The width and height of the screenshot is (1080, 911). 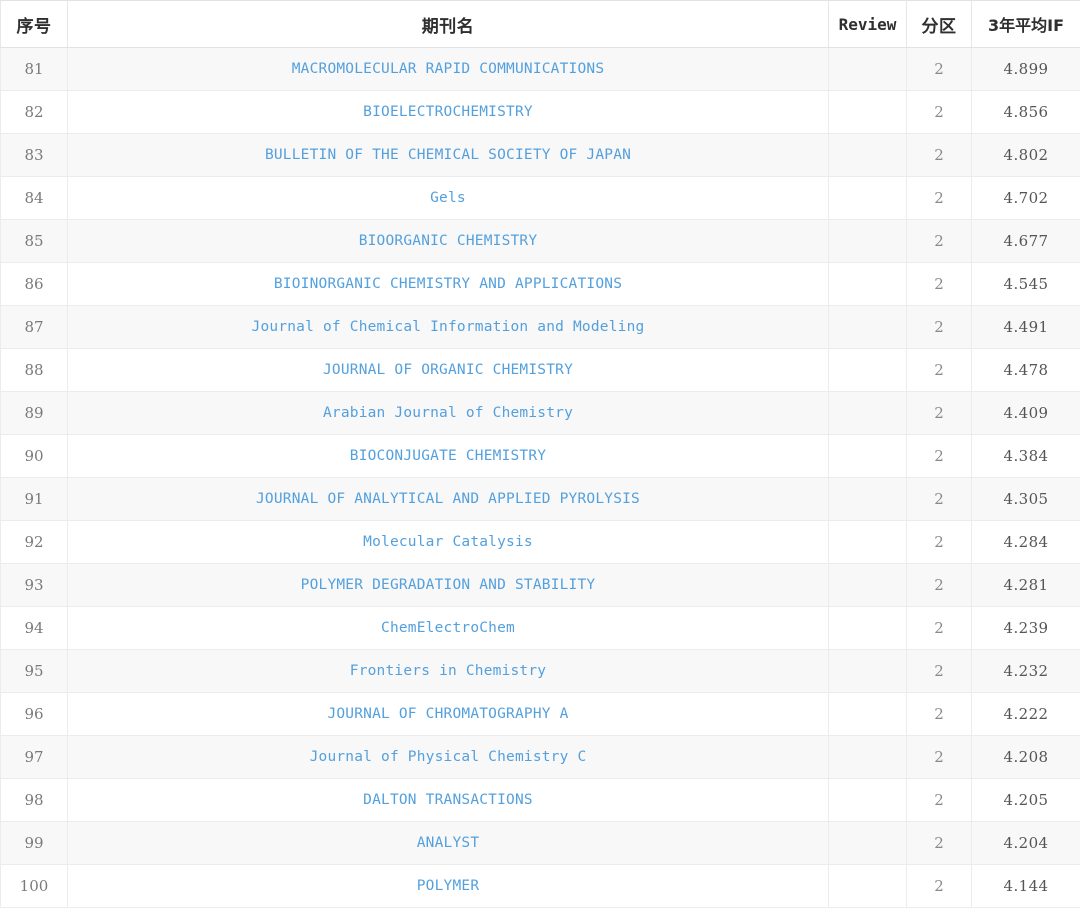 What do you see at coordinates (1025, 413) in the screenshot?
I see `cell-if3: 4.409` at bounding box center [1025, 413].